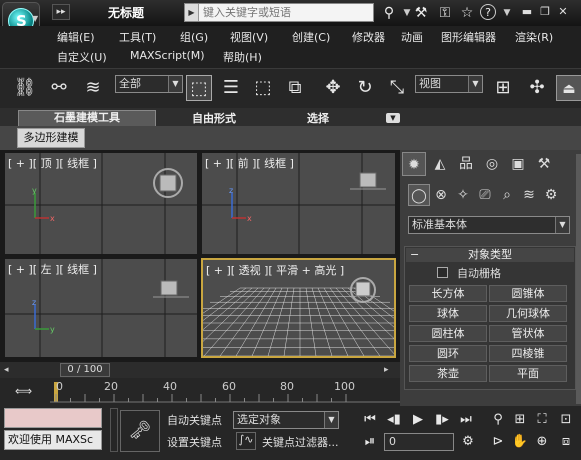 The height and width of the screenshot is (460, 581). I want to click on space-warps-icon: ≋, so click(529, 195).